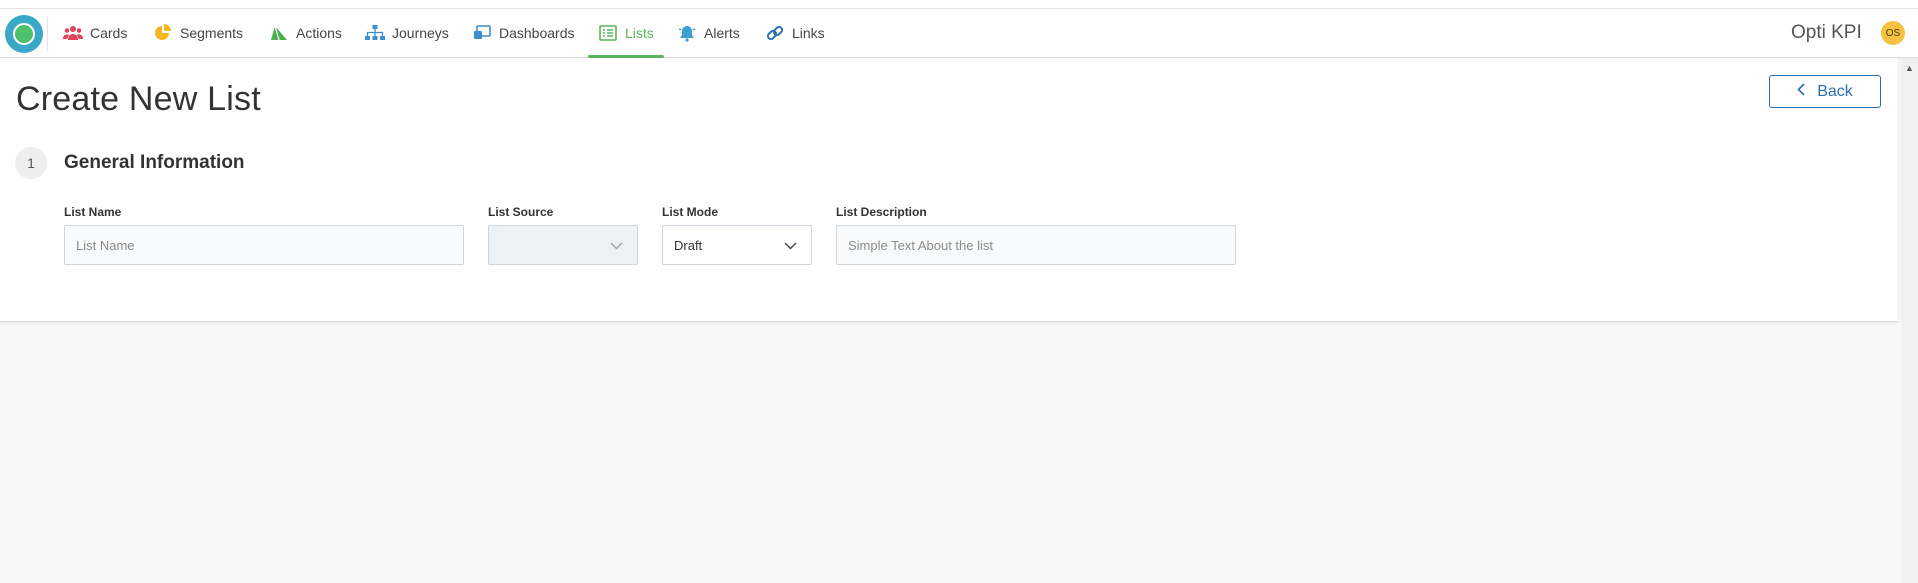  Describe the element at coordinates (138, 99) in the screenshot. I see `page-title: Create New List` at that location.